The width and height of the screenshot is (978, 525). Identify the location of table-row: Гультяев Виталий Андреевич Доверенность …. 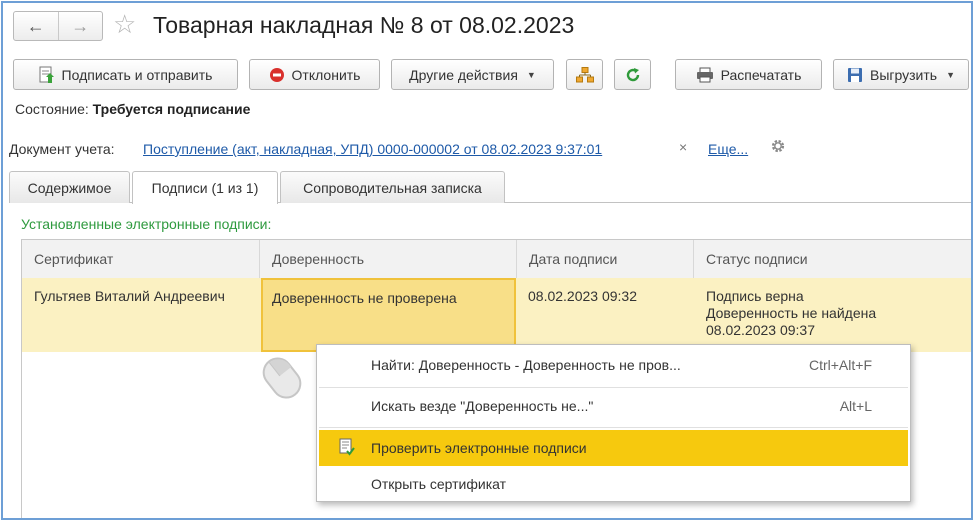
(496, 315).